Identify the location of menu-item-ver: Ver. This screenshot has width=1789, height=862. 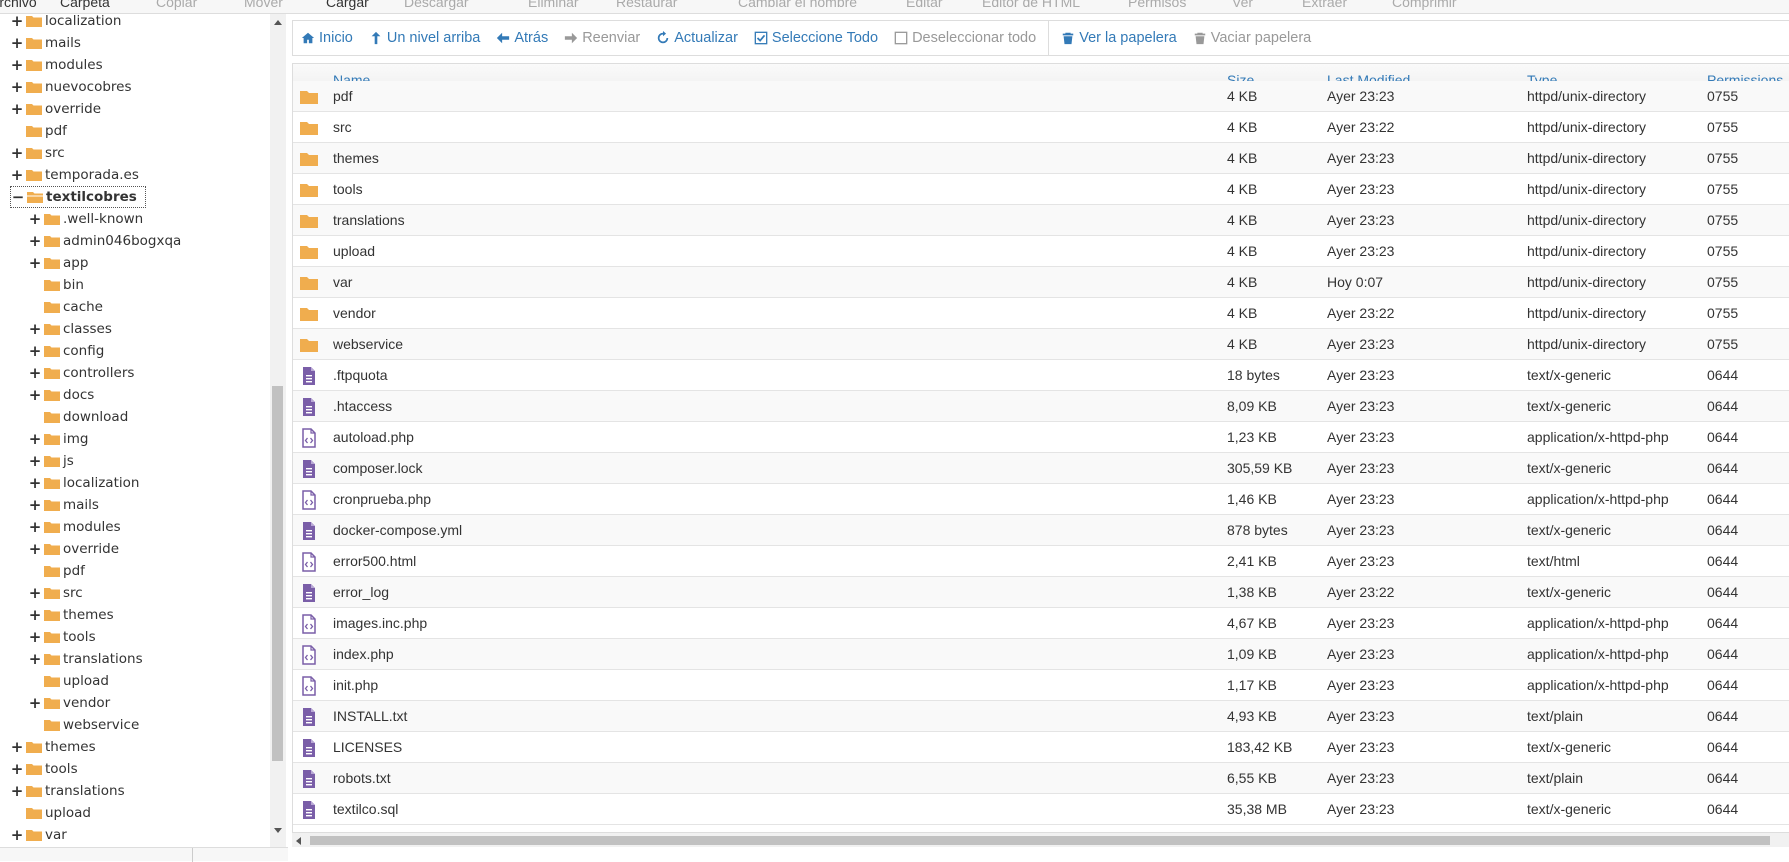
(1242, 5).